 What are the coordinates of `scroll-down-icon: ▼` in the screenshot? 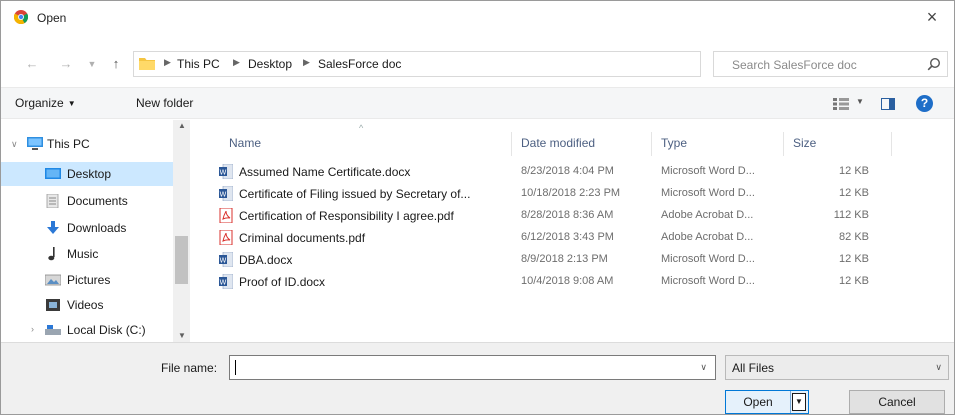 It's located at (182, 335).